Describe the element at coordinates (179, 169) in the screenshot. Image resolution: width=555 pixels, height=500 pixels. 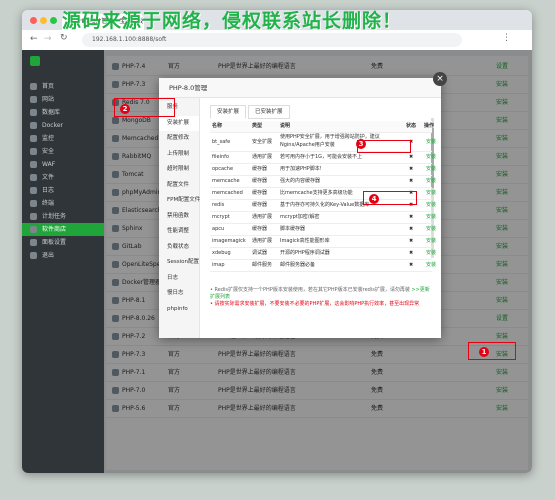
I see `dialog-nav-item-4: 超时限制` at that location.